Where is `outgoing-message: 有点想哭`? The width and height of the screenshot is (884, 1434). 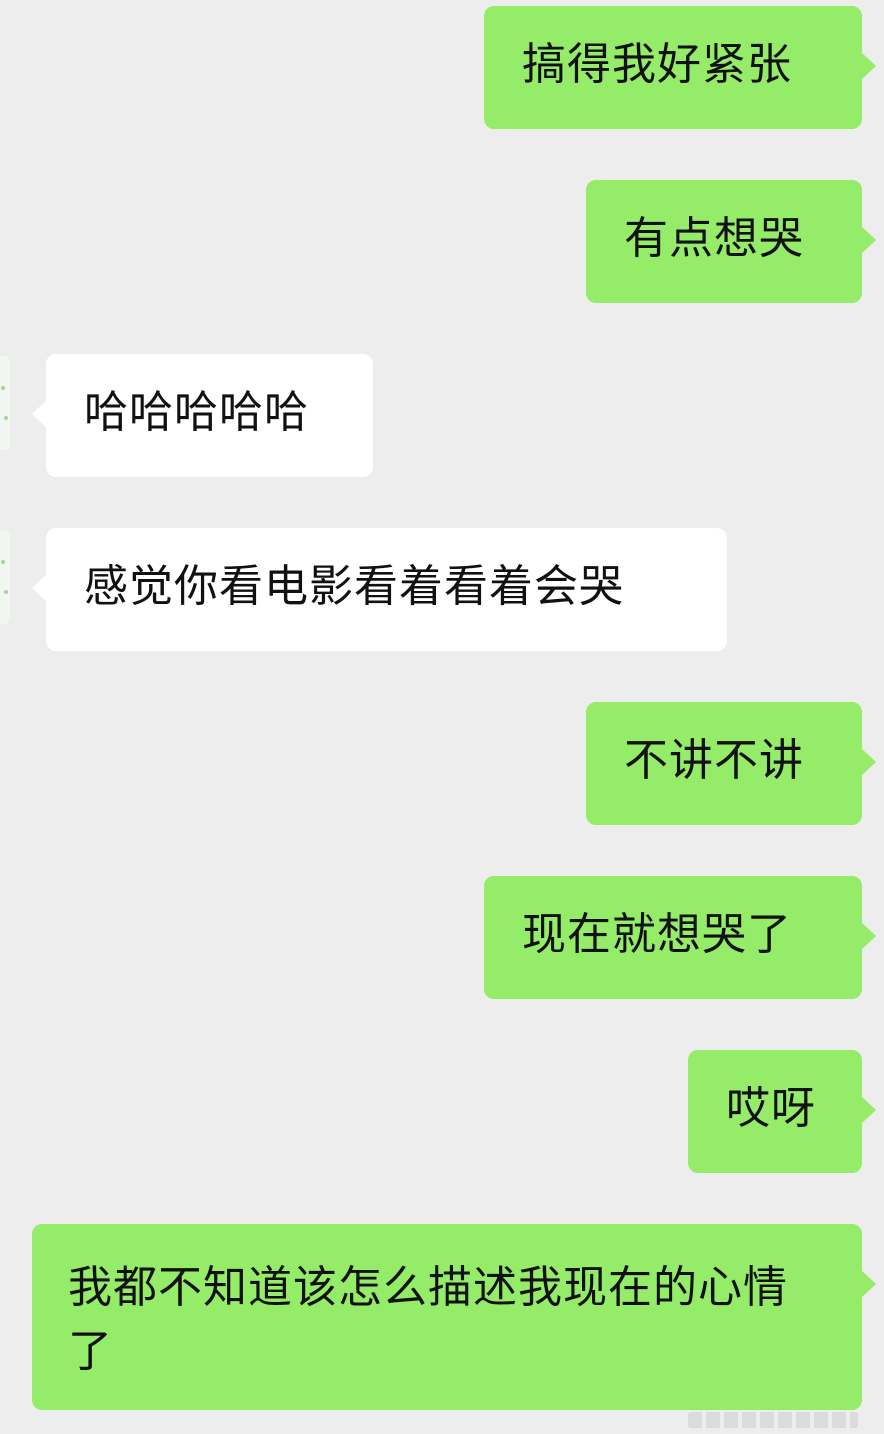 outgoing-message: 有点想哭 is located at coordinates (731, 241).